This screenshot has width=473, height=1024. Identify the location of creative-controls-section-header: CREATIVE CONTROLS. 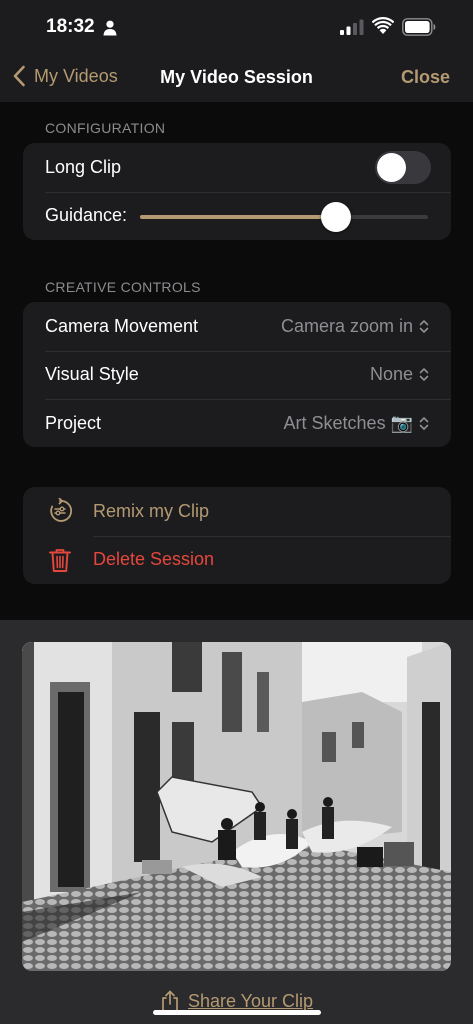
(123, 287).